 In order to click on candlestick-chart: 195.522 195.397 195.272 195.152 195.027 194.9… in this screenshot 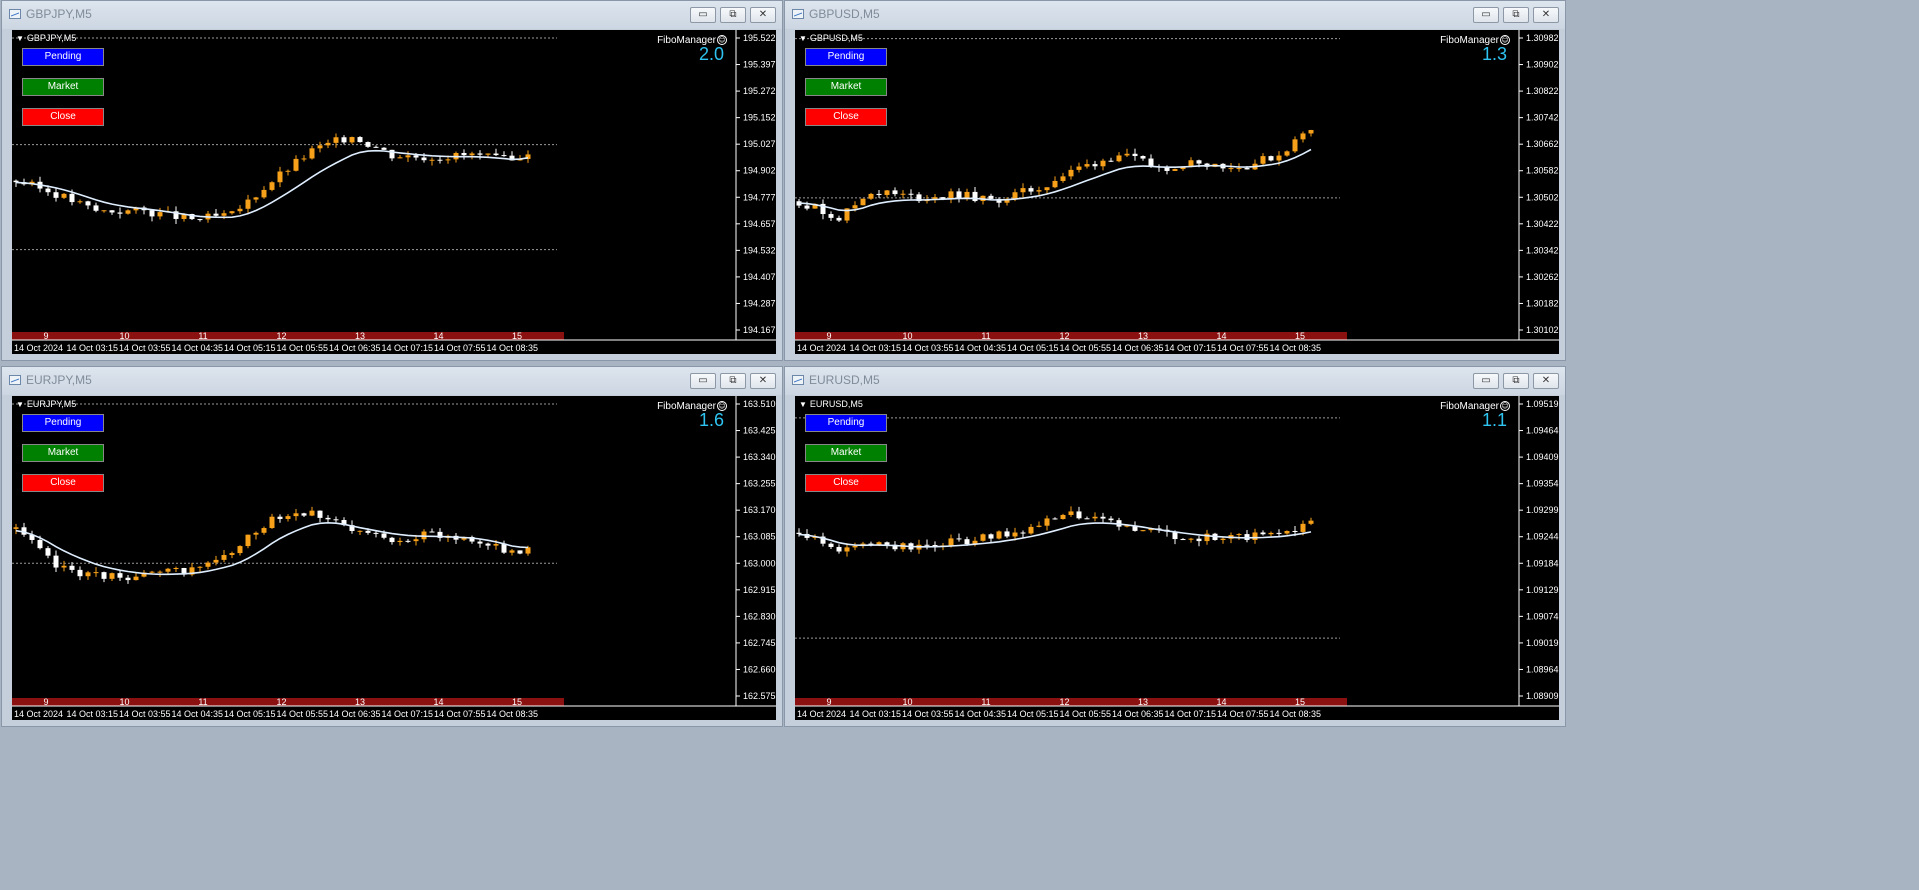, I will do `click(394, 192)`.